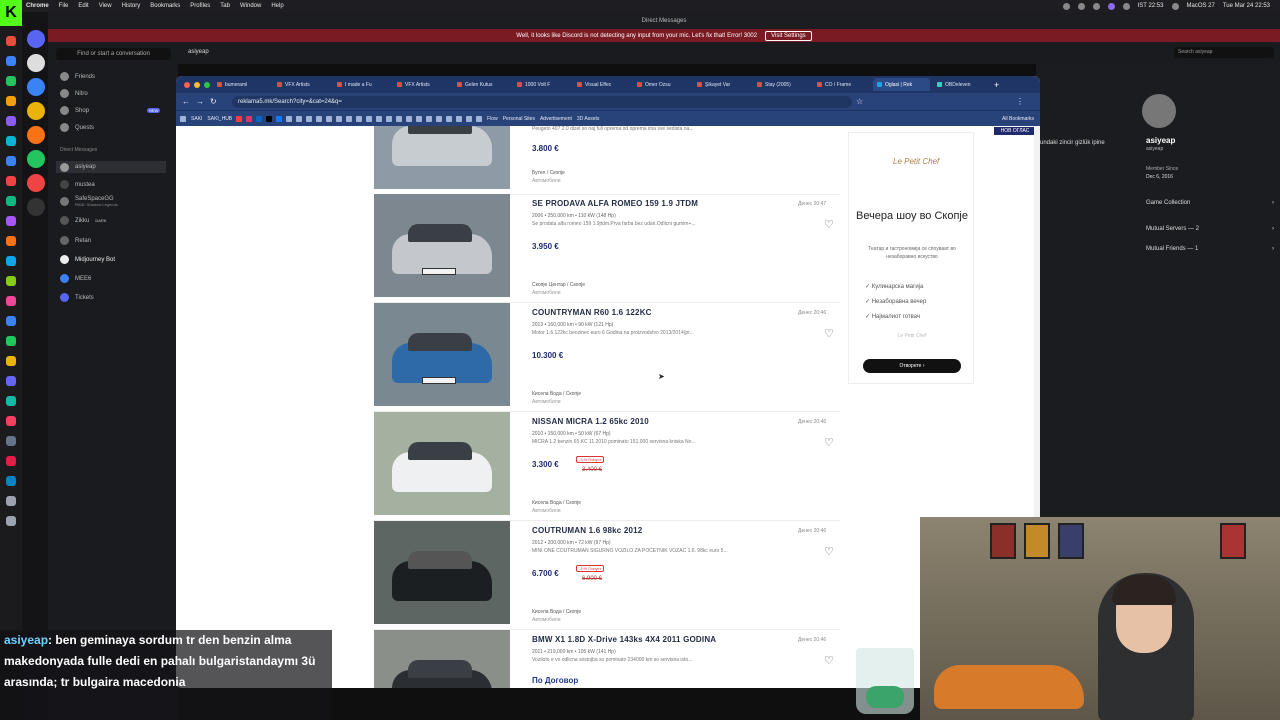  I want to click on nav-friends: Friends, so click(77, 76).